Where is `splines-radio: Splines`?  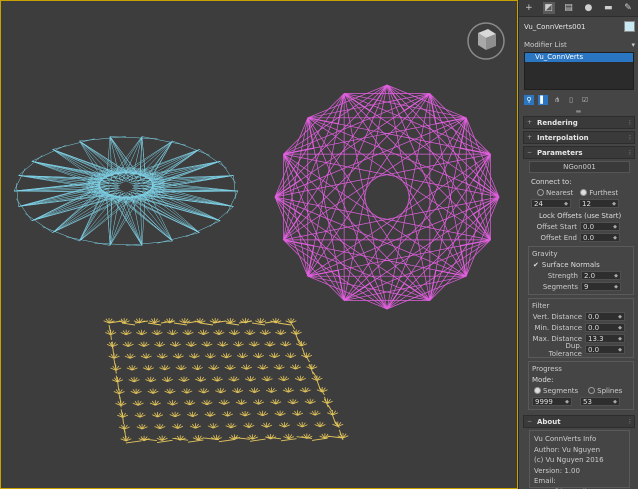
splines-radio: Splines is located at coordinates (605, 391).